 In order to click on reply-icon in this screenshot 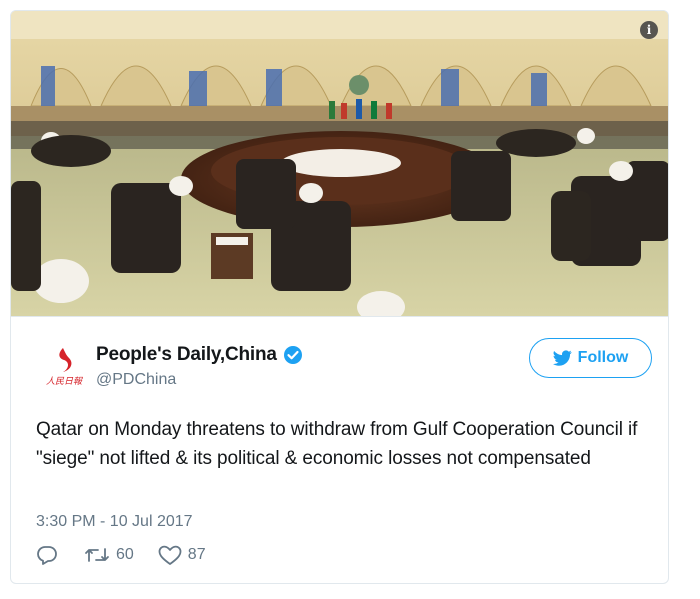, I will do `click(47, 555)`.